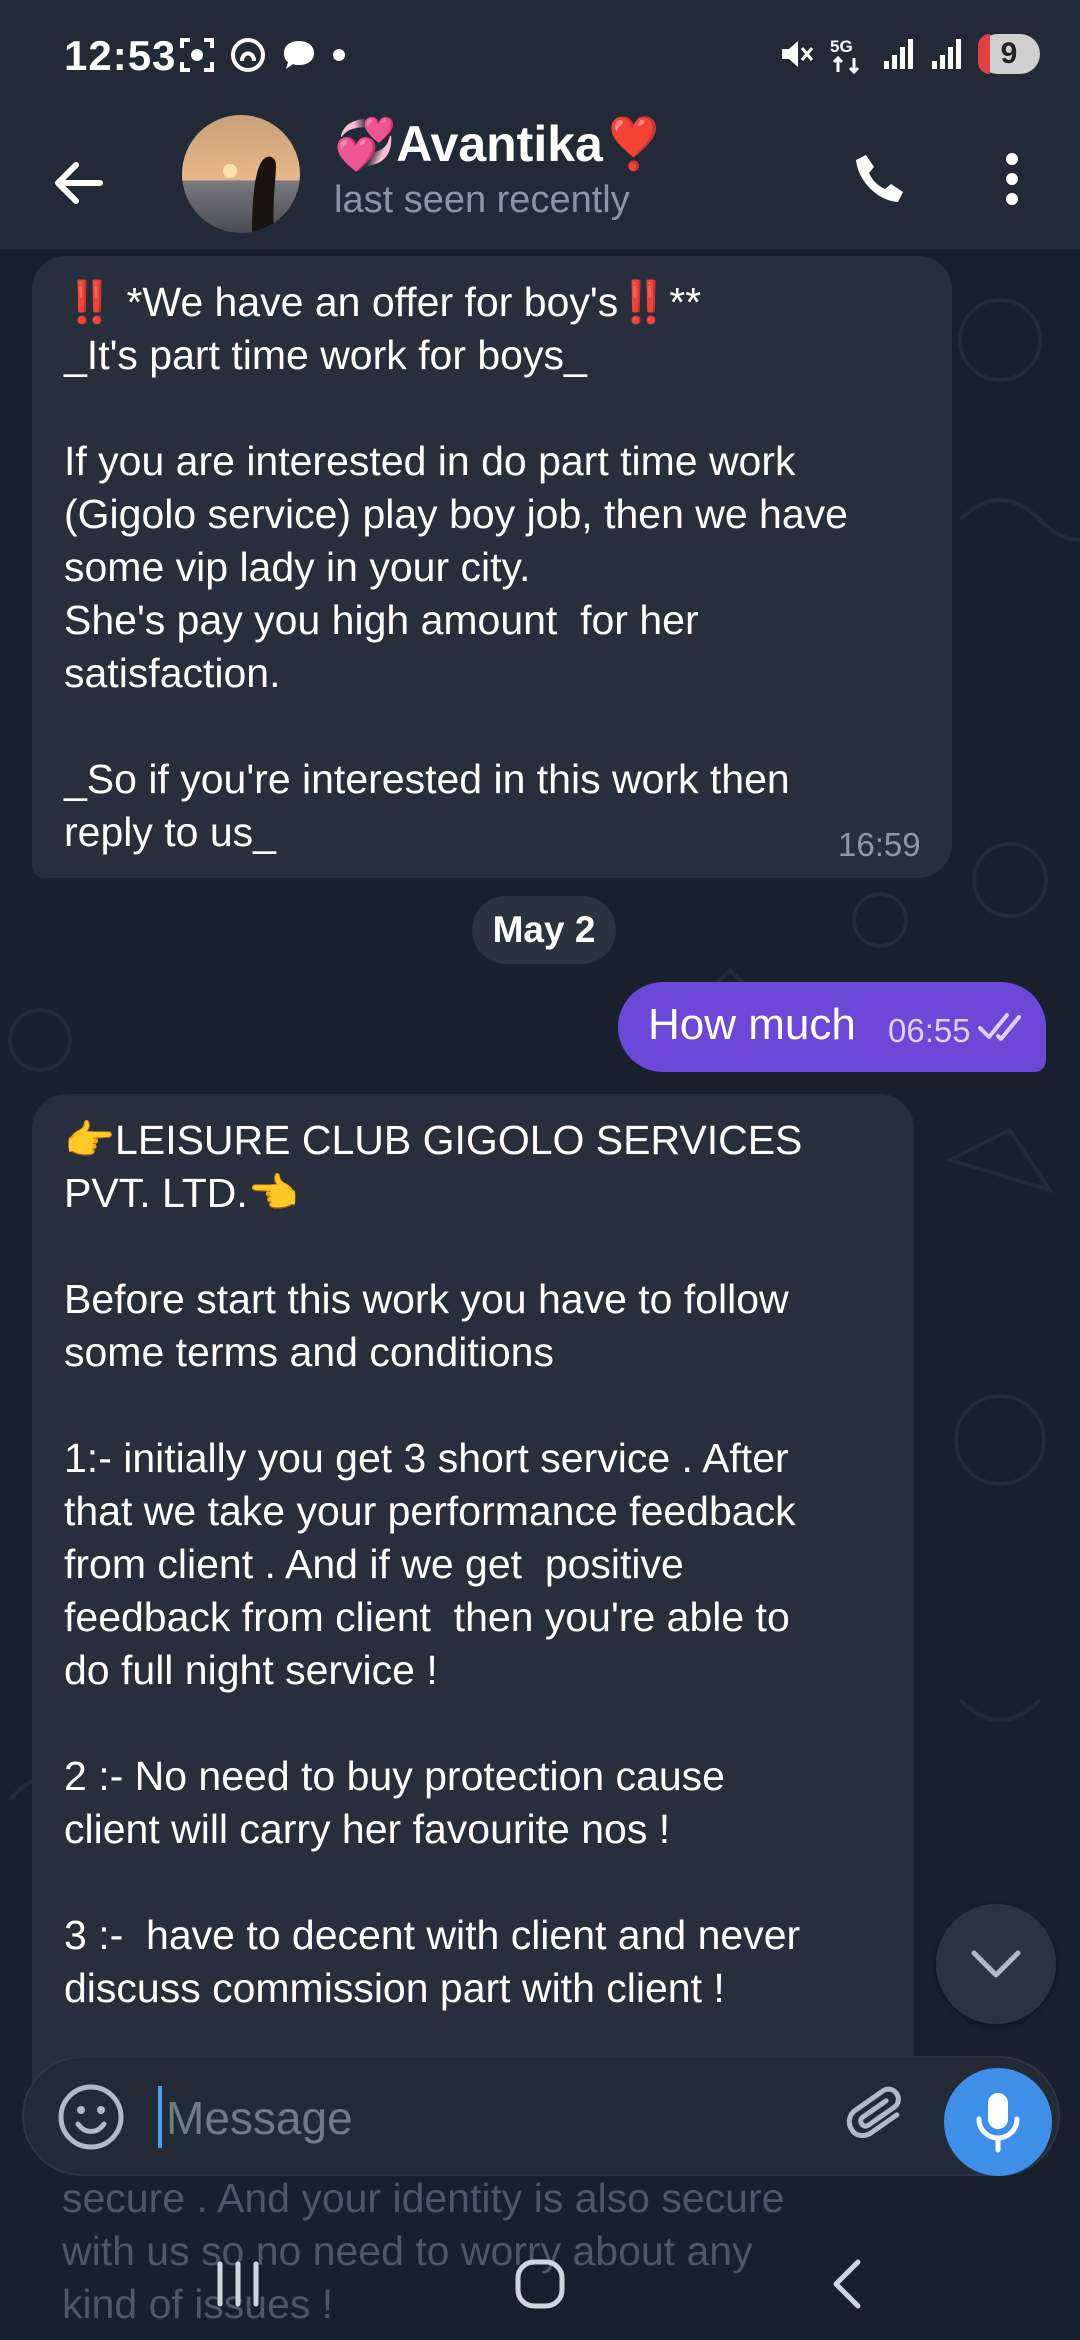 The image size is (1080, 2340). I want to click on text-cursor, so click(160, 2117).